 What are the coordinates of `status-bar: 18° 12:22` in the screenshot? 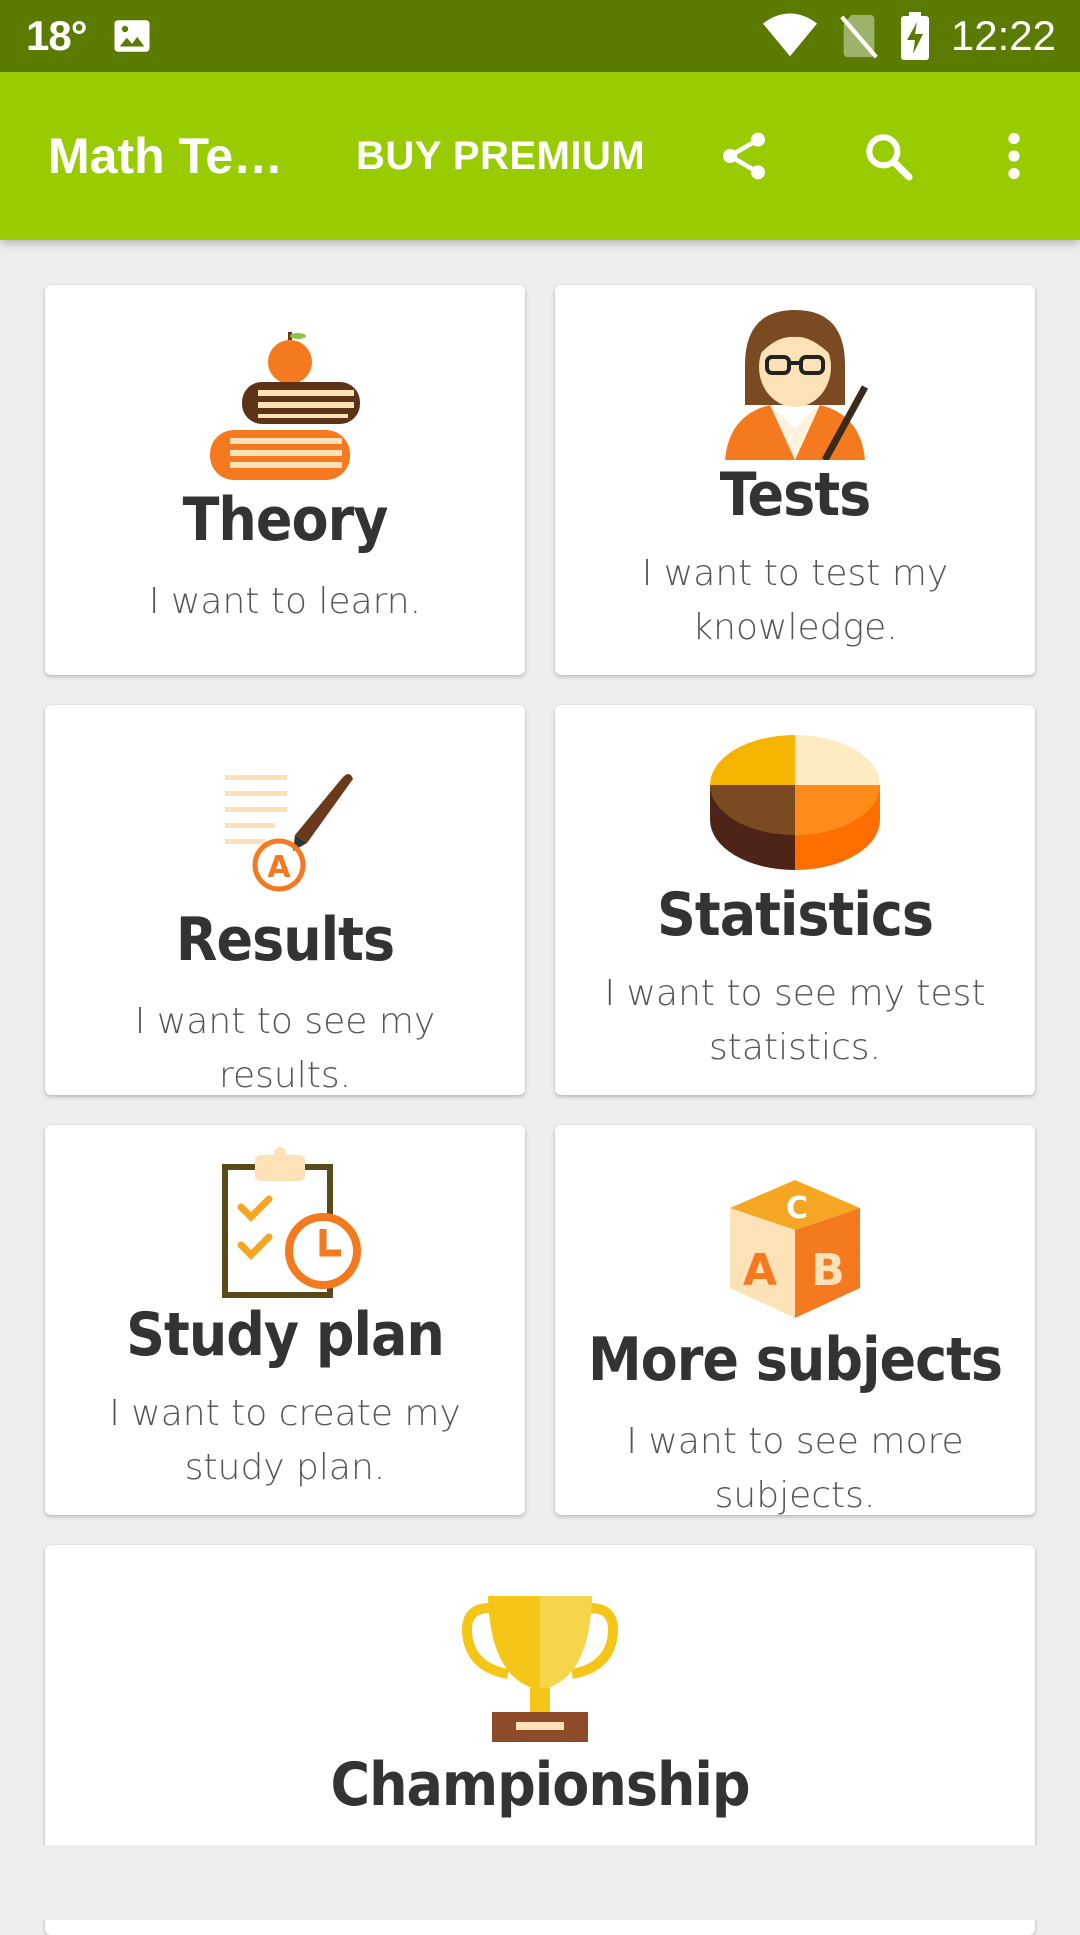 It's located at (540, 36).